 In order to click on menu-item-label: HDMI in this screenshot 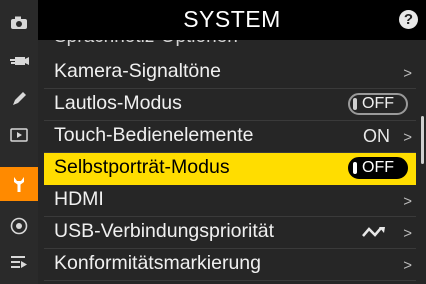, I will do `click(79, 199)`.